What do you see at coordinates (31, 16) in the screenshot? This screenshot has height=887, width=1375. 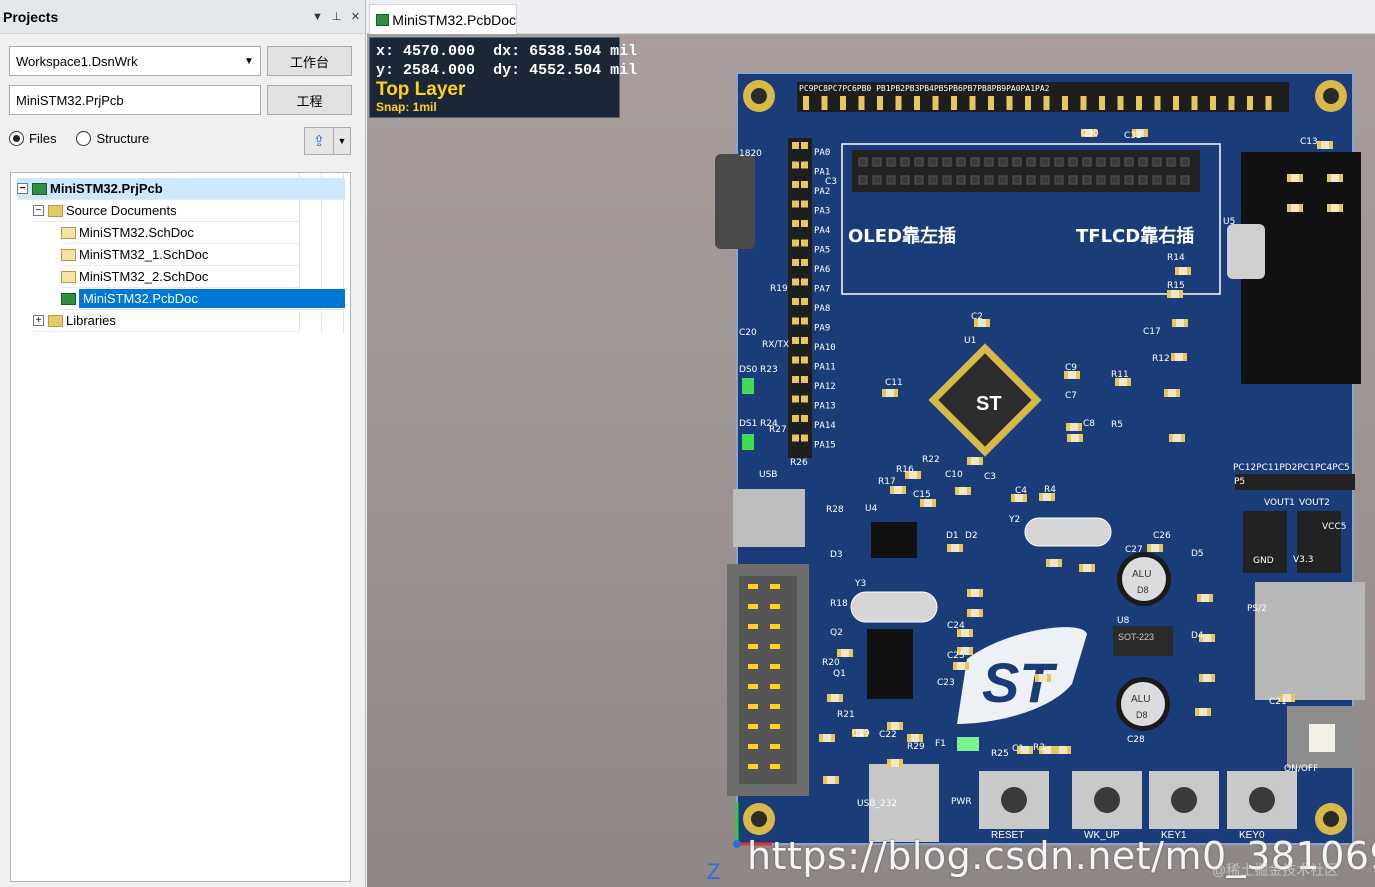 I see `panel-title: Projects` at bounding box center [31, 16].